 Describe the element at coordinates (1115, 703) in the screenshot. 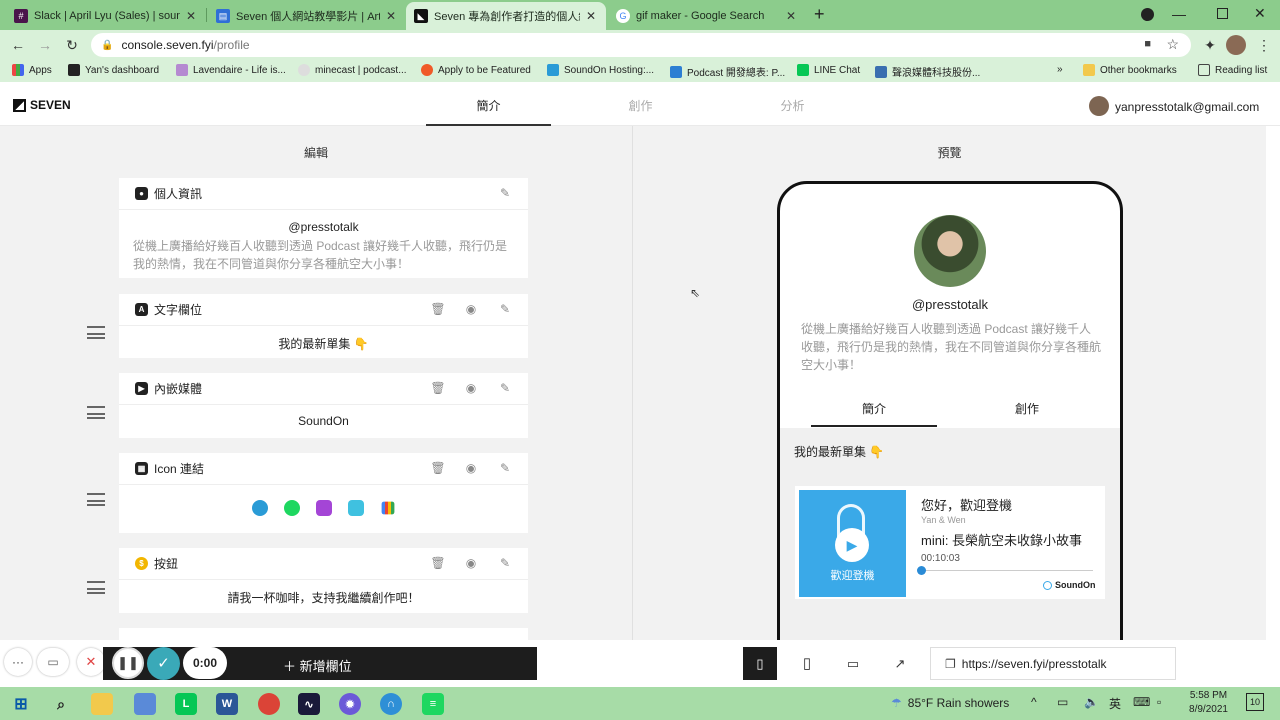

I see `ime-indicator: 英` at that location.